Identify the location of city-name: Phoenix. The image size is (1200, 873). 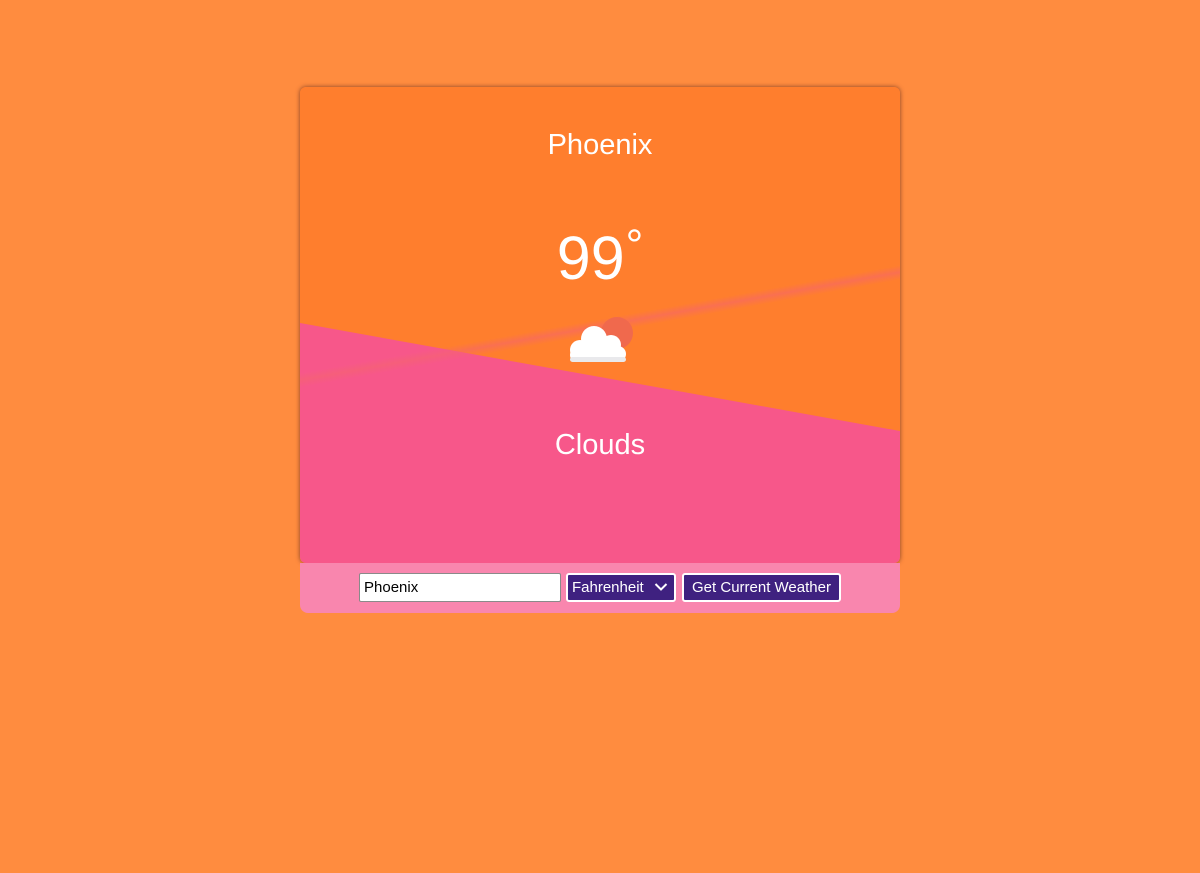
(600, 145).